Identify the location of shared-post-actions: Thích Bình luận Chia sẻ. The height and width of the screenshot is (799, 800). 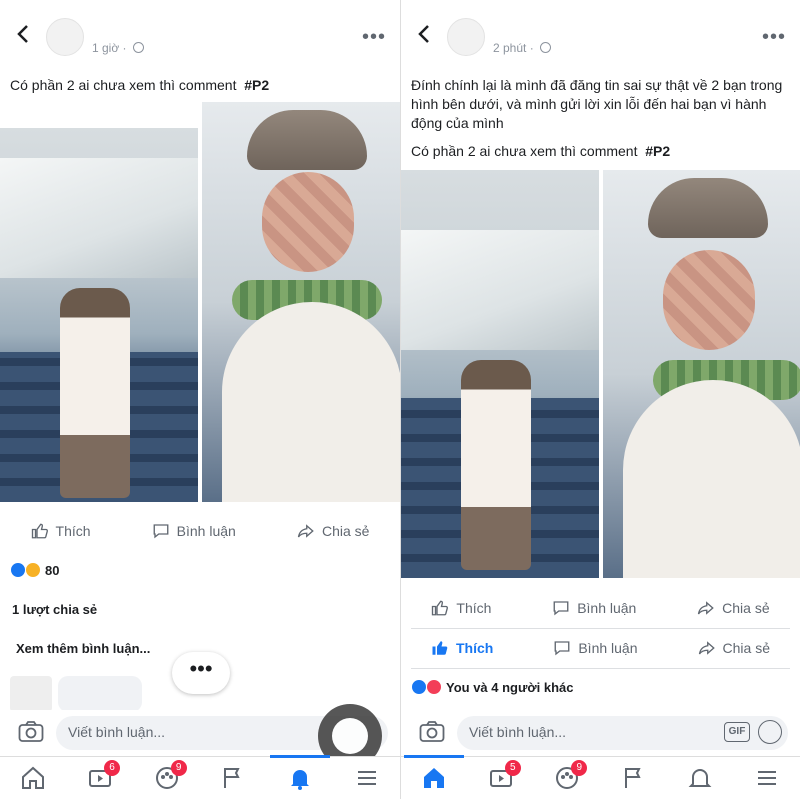
(600, 608).